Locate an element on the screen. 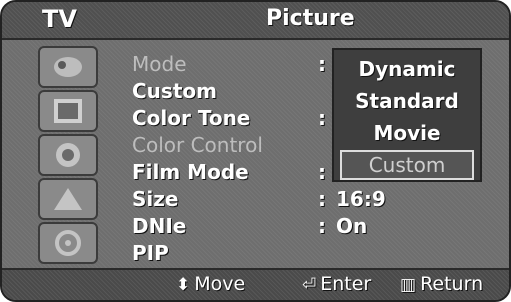 The image size is (511, 302). menu-item-label: Custom is located at coordinates (174, 91).